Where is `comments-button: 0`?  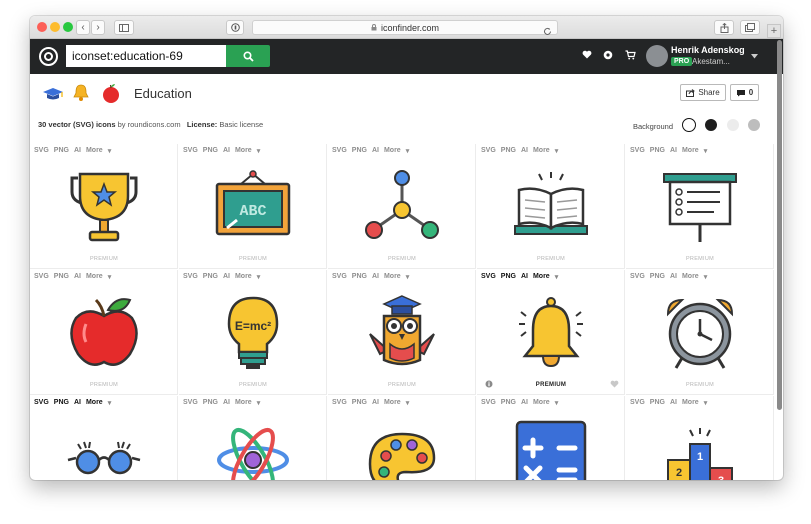 comments-button: 0 is located at coordinates (744, 92).